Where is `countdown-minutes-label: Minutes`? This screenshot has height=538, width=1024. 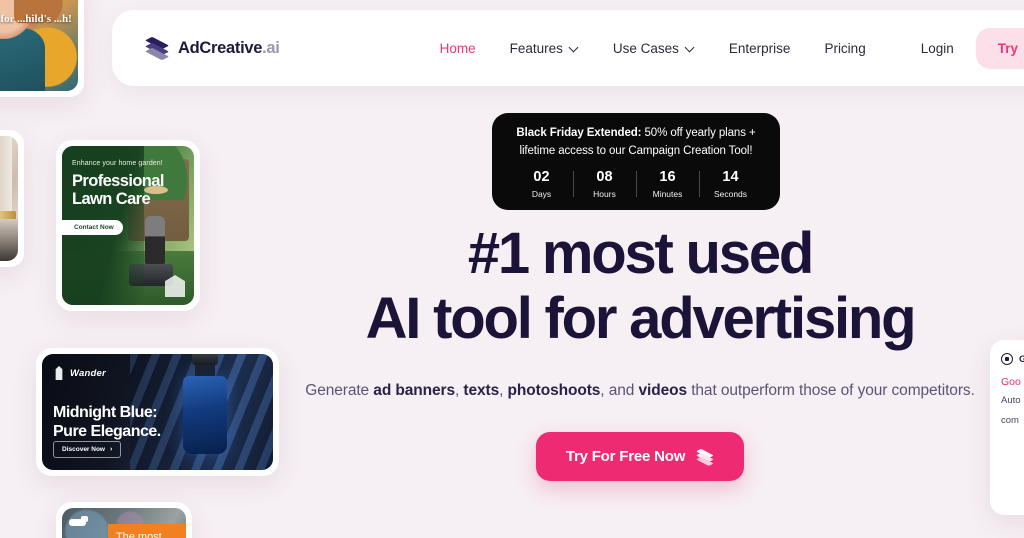
countdown-minutes-label: Minutes is located at coordinates (667, 193).